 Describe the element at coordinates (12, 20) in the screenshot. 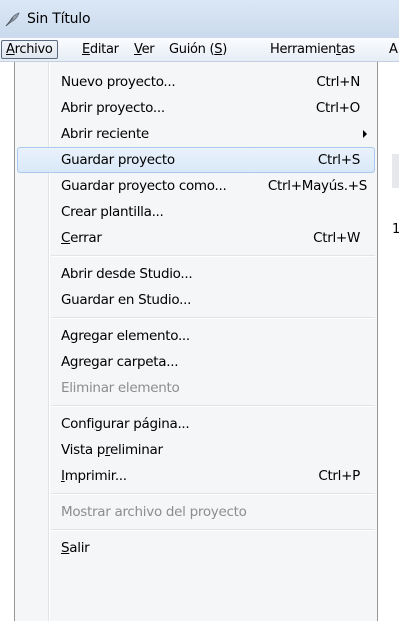

I see `feather-pen-icon` at that location.